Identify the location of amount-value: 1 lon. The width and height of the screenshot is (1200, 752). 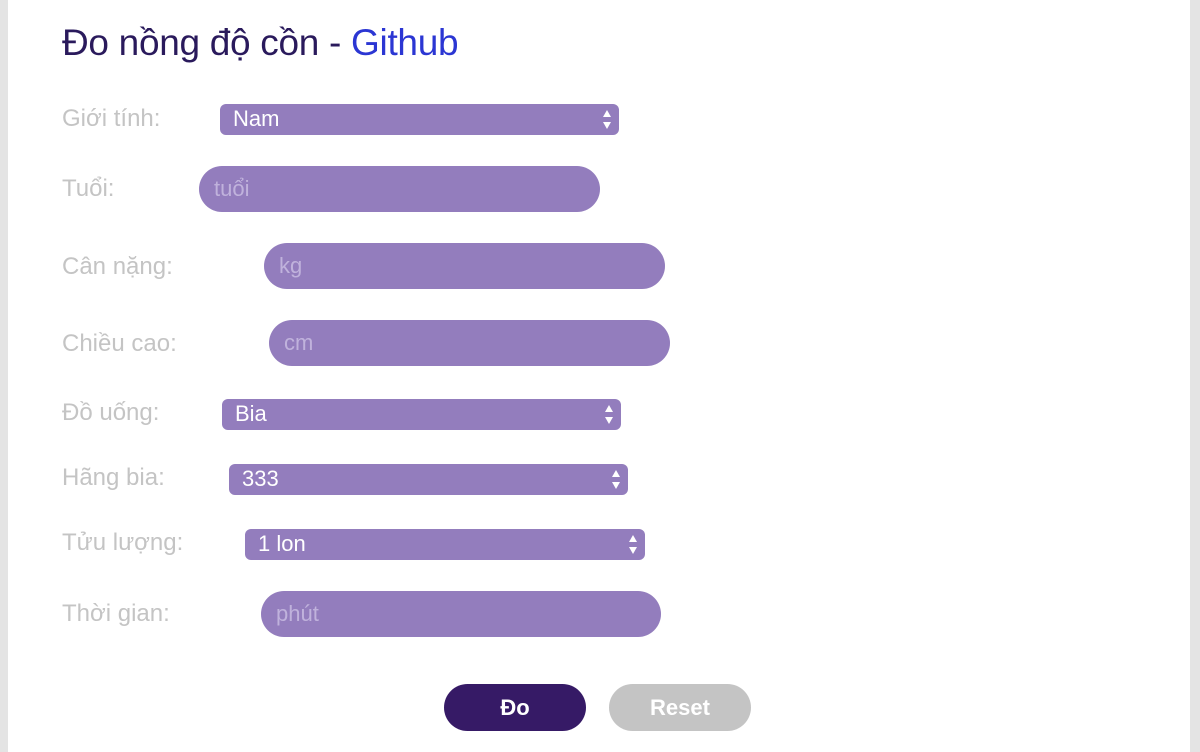
(282, 543).